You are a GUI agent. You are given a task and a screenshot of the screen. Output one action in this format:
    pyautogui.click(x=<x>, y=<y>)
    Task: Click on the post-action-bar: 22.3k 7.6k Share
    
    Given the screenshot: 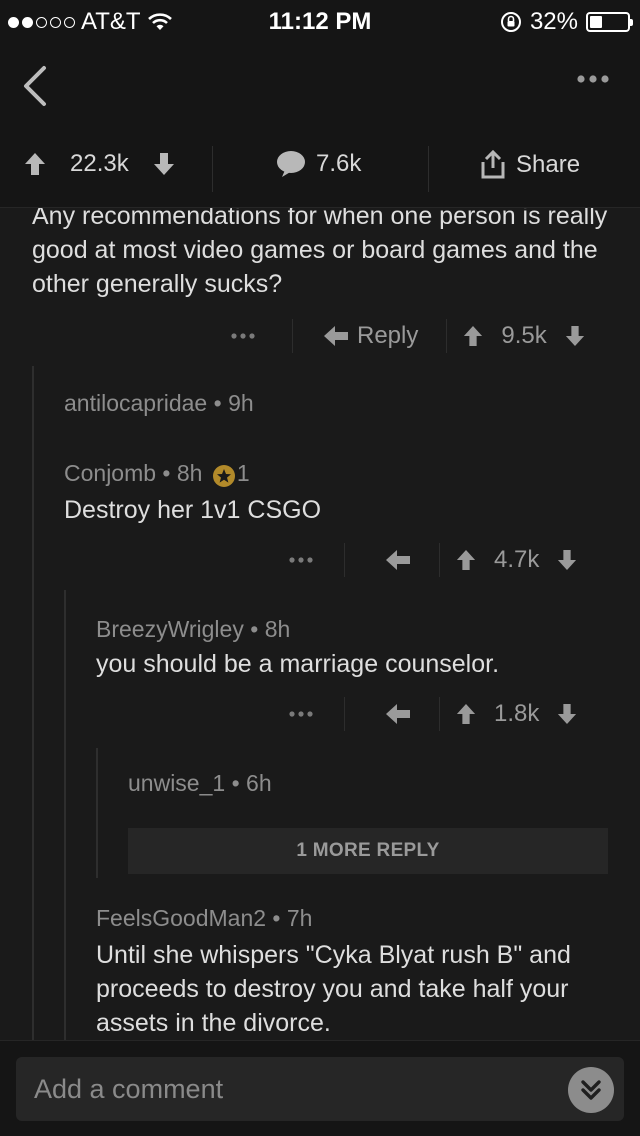 What is the action you would take?
    pyautogui.click(x=320, y=170)
    